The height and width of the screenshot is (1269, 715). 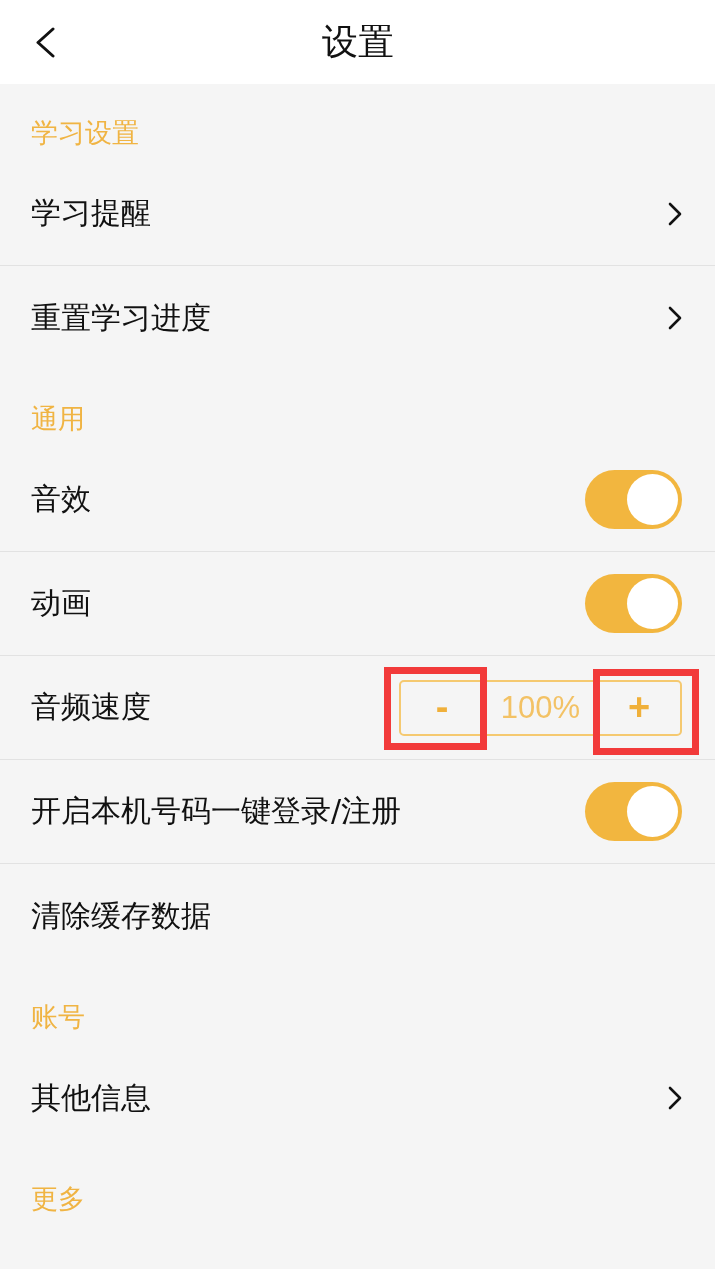 What do you see at coordinates (357, 42) in the screenshot?
I see `page-title: 设置` at bounding box center [357, 42].